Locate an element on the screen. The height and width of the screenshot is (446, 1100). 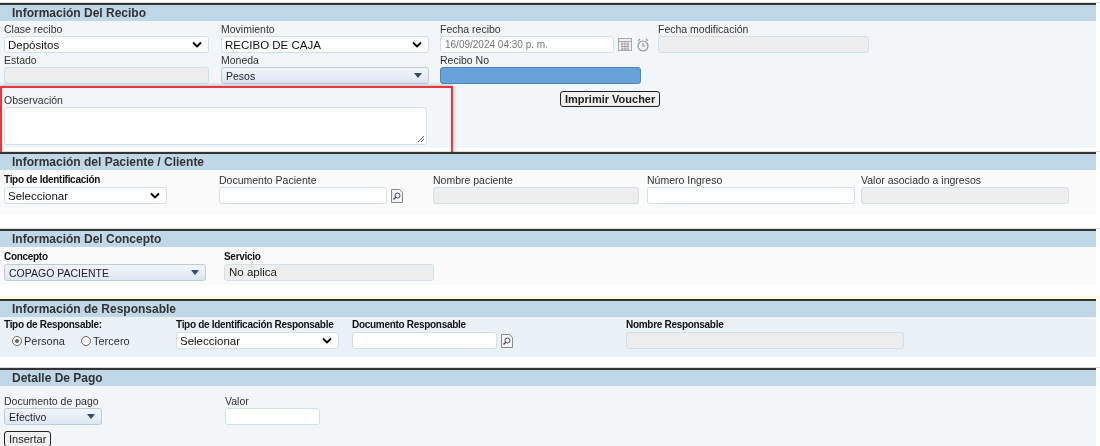
section-header: Detalle De Pago is located at coordinates (548, 378).